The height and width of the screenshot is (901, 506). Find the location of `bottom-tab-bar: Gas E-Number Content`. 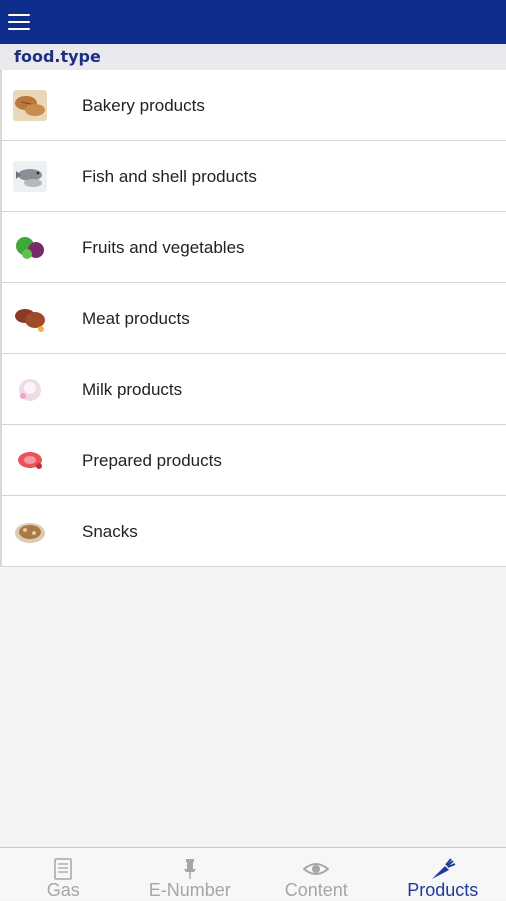

bottom-tab-bar: Gas E-Number Content is located at coordinates (253, 873).